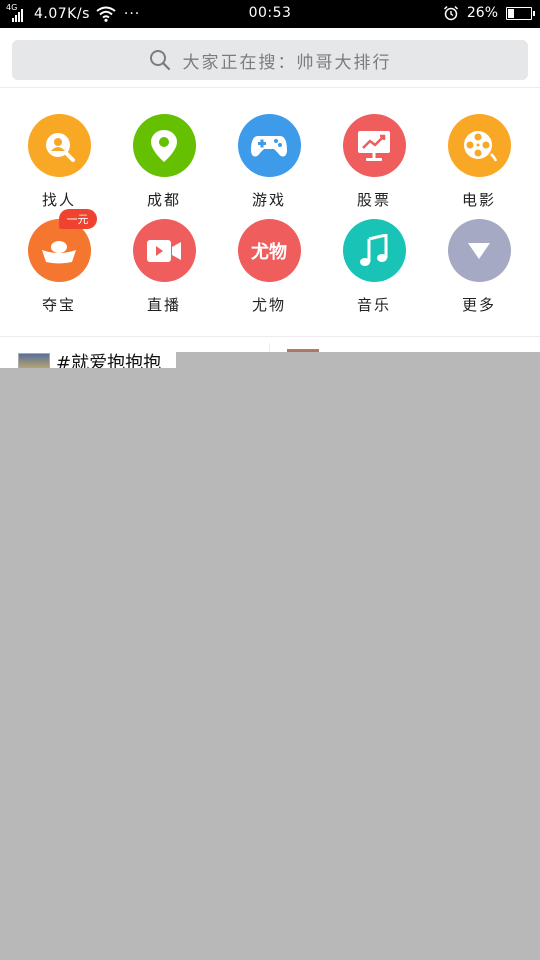 Image resolution: width=540 pixels, height=960 pixels. I want to click on shortcut-movies: 电影, so click(479, 166).